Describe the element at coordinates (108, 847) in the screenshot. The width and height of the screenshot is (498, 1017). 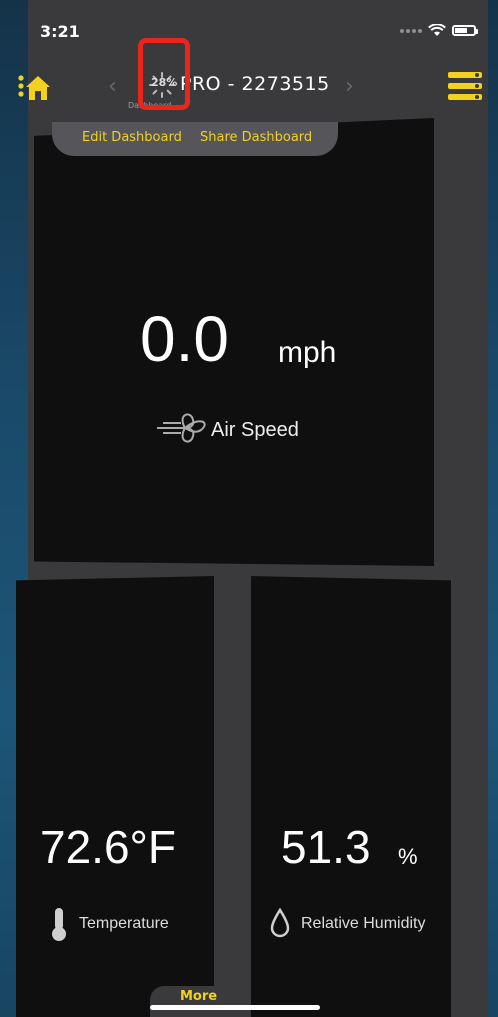
I see `temperature-value: 72.6°F` at that location.